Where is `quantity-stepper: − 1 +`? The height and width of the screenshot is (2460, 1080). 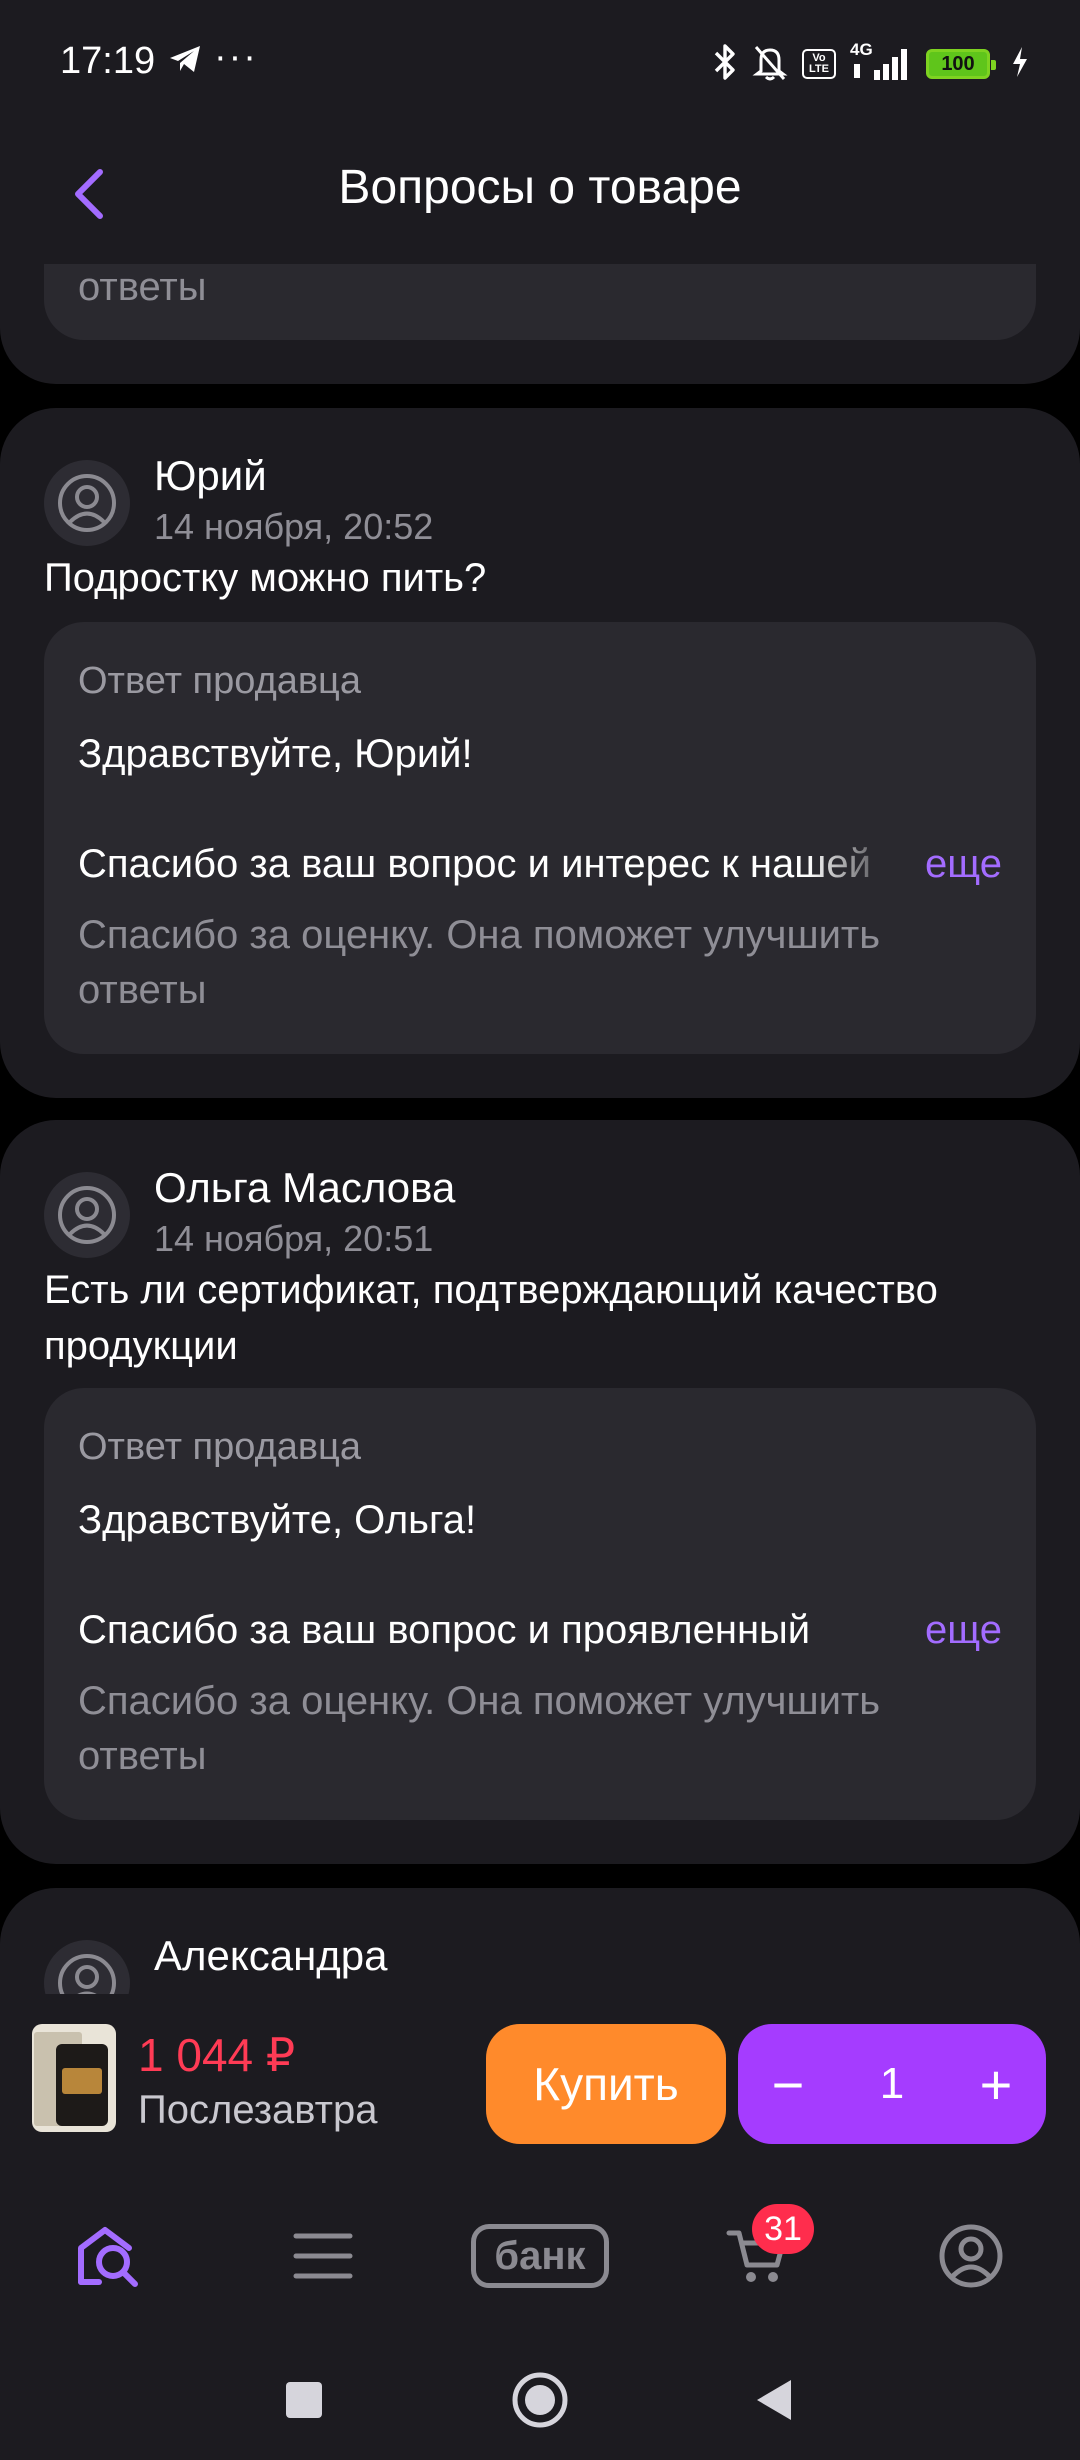 quantity-stepper: − 1 + is located at coordinates (892, 2084).